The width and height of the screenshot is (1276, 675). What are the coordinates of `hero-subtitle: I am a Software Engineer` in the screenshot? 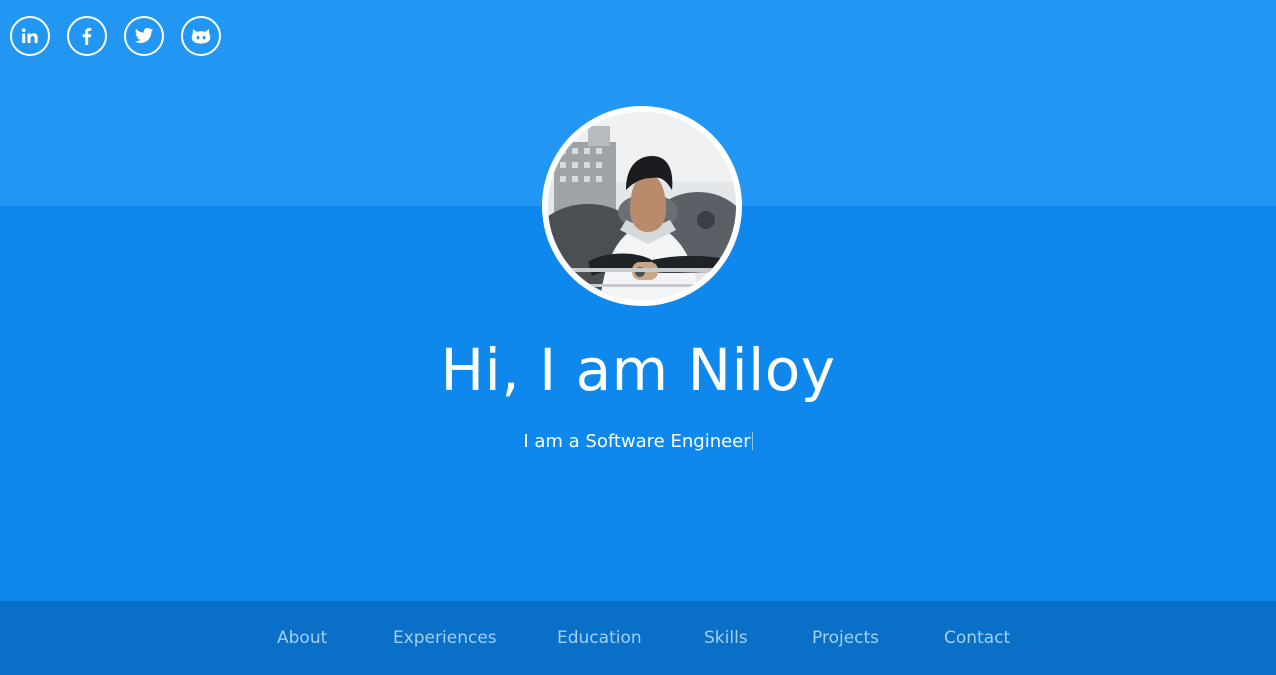 It's located at (638, 442).